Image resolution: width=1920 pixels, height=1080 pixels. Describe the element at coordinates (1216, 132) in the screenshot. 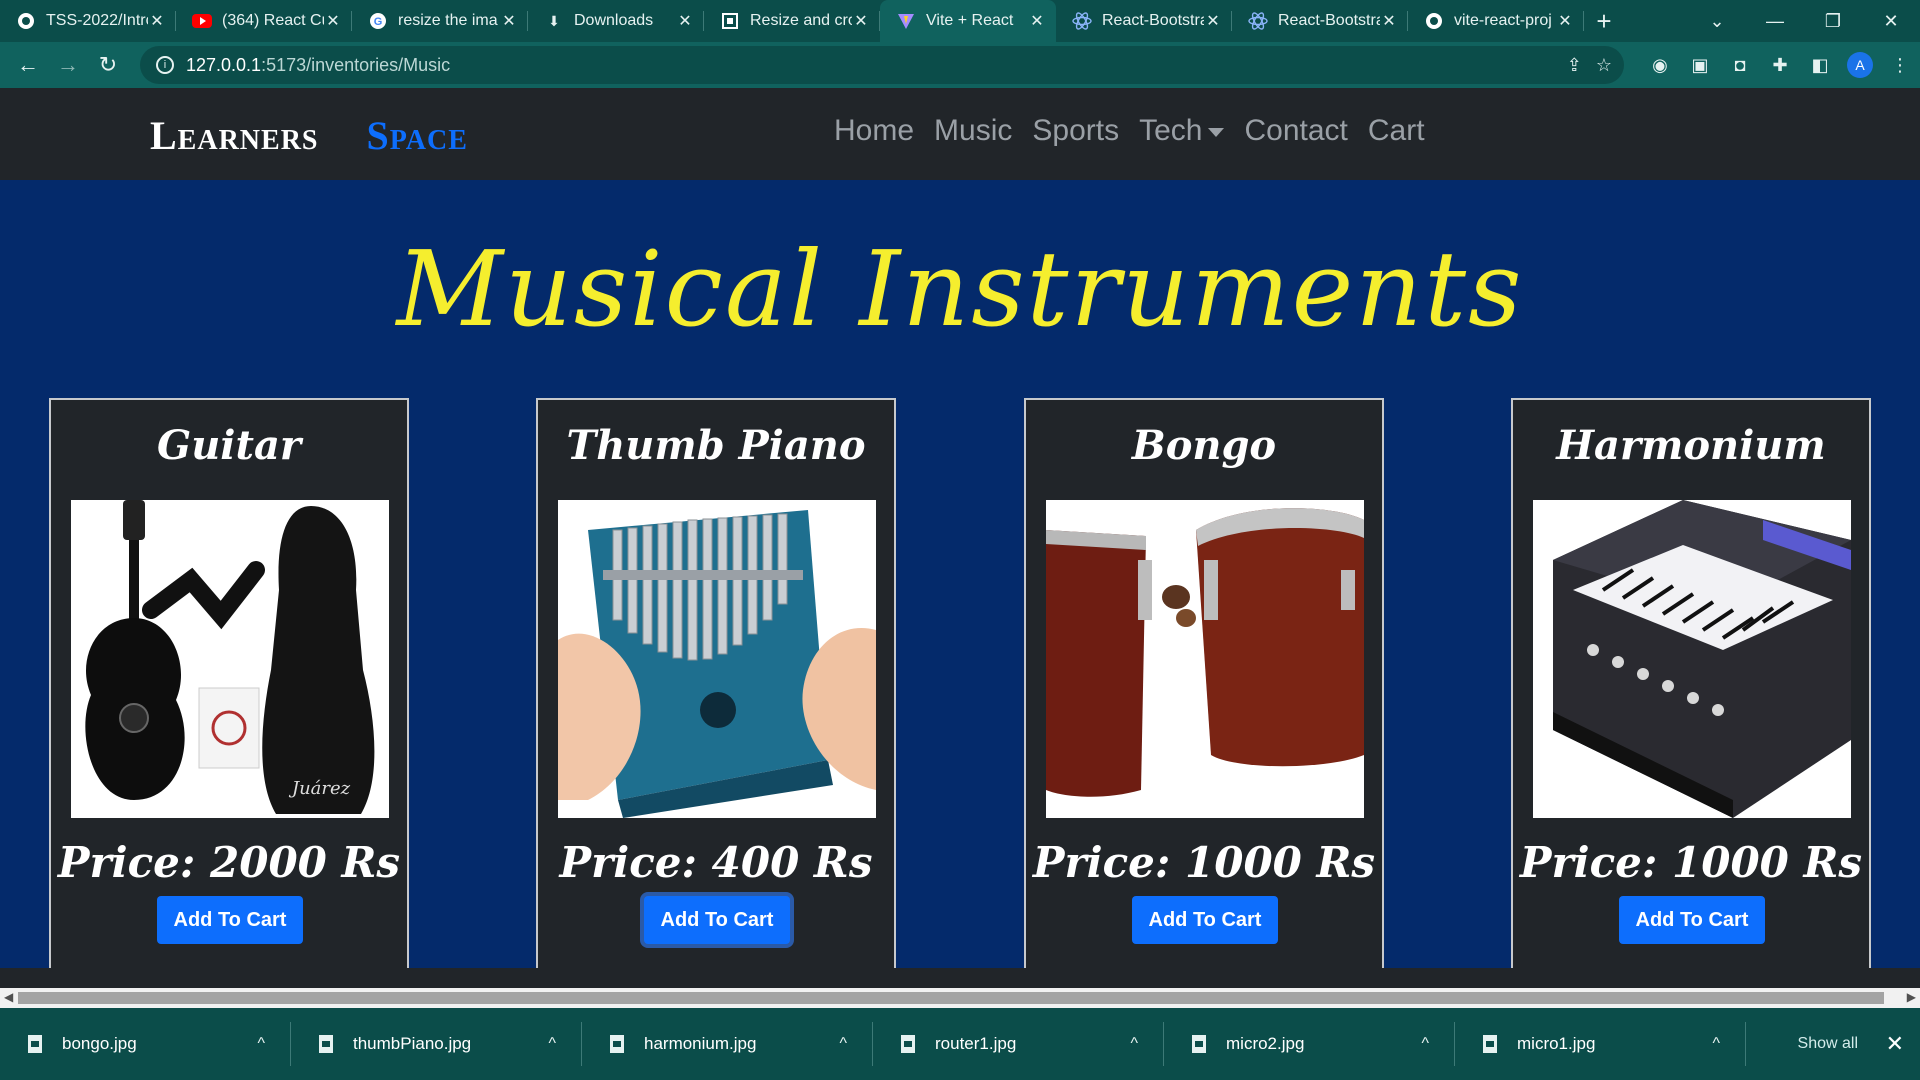

I see `caret-down-icon` at that location.